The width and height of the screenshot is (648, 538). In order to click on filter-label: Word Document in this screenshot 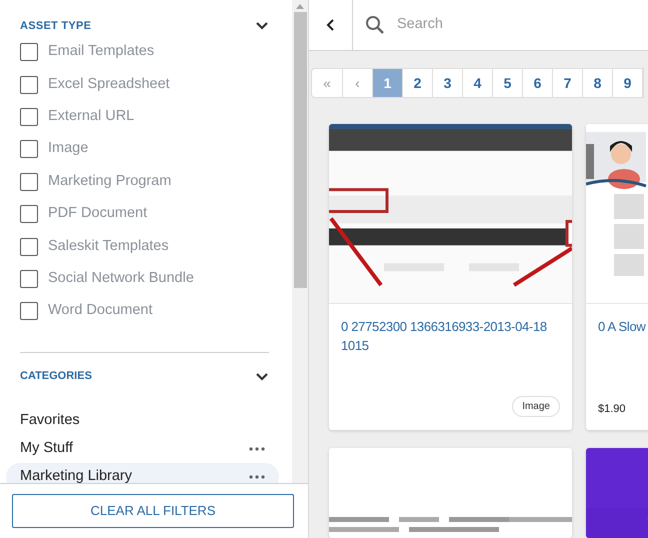, I will do `click(100, 310)`.